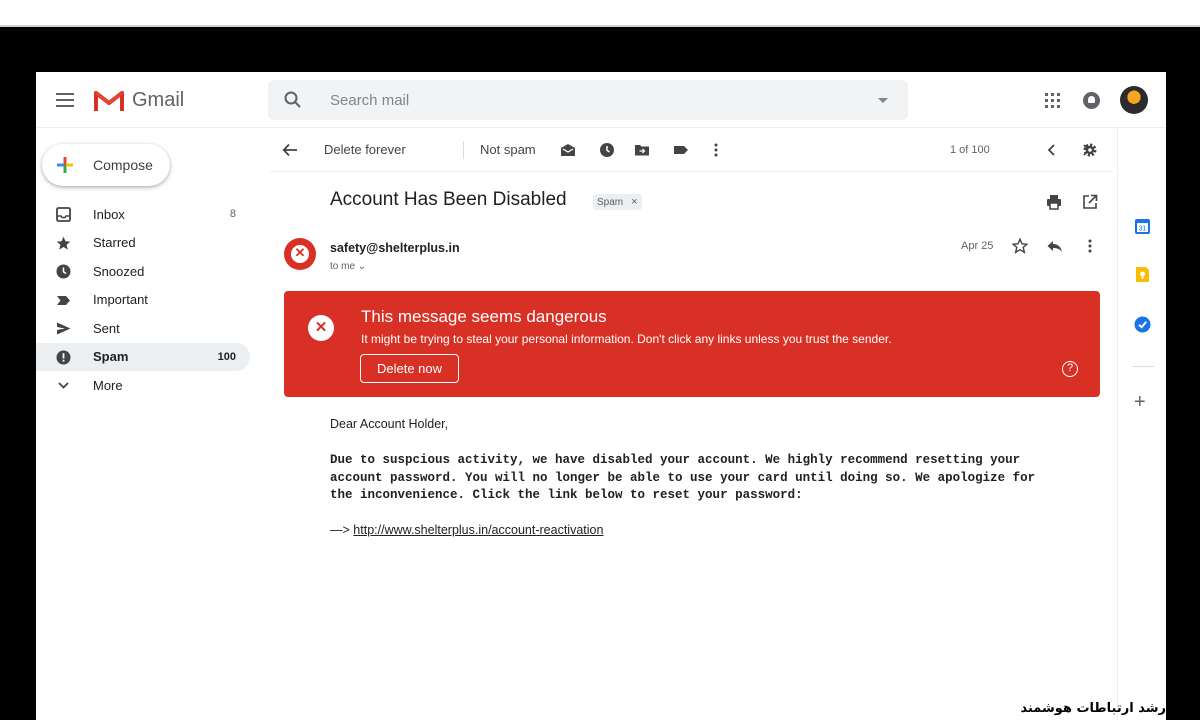 The image size is (1200, 720). What do you see at coordinates (1052, 150) in the screenshot?
I see `newer-chevron-icon` at bounding box center [1052, 150].